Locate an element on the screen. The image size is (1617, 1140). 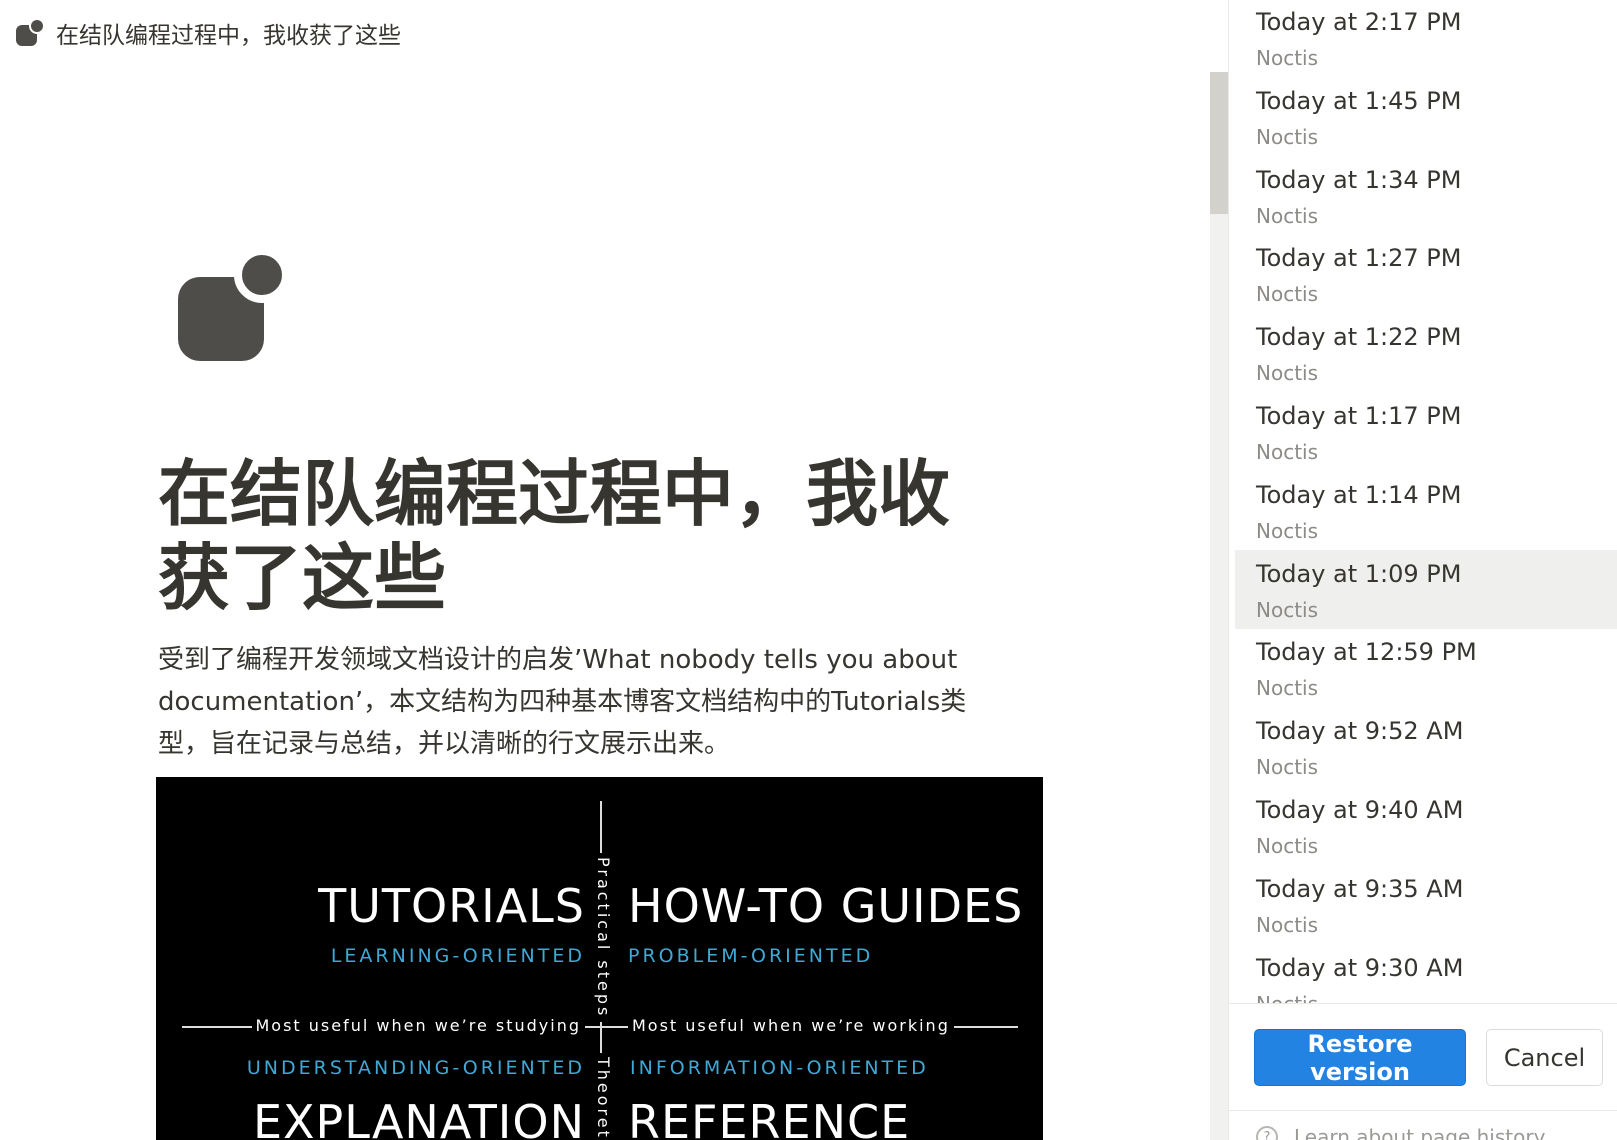
diagram-tutorials-sub: LEARNING-ORIENTED is located at coordinates (457, 956).